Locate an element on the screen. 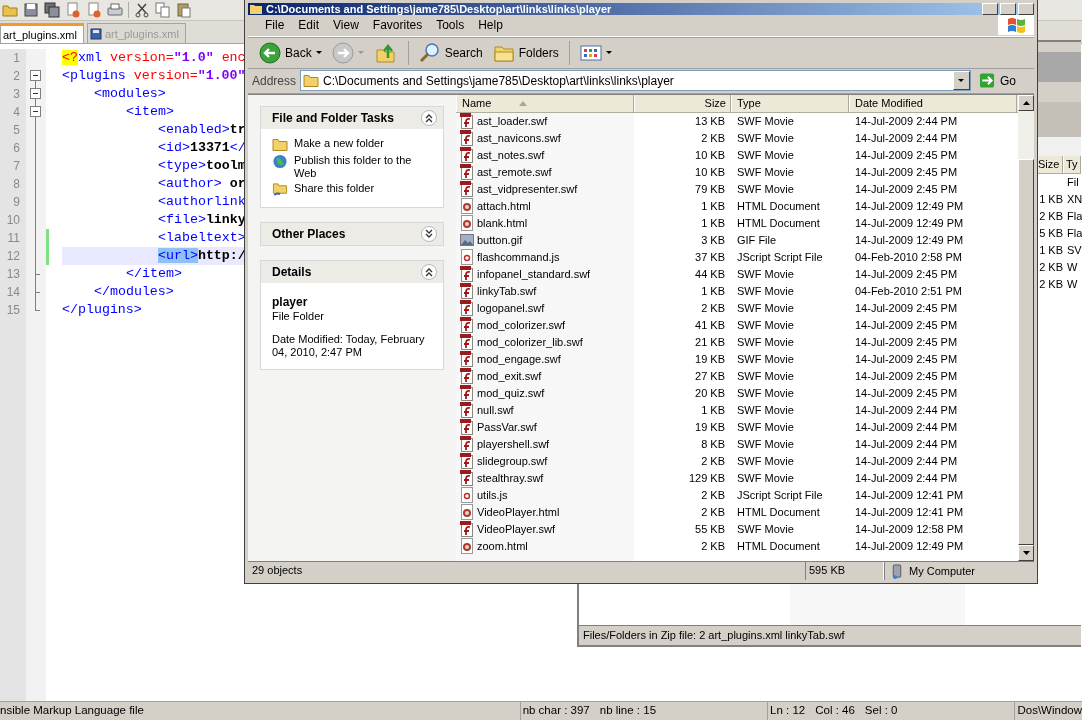  menu-item: File is located at coordinates (275, 25).